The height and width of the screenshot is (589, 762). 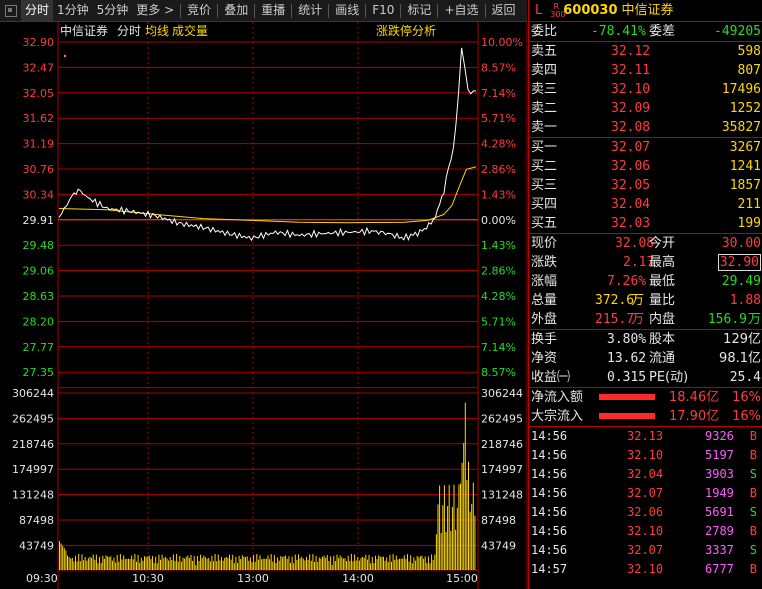 I want to click on tick-price: 32.13, so click(x=645, y=436).